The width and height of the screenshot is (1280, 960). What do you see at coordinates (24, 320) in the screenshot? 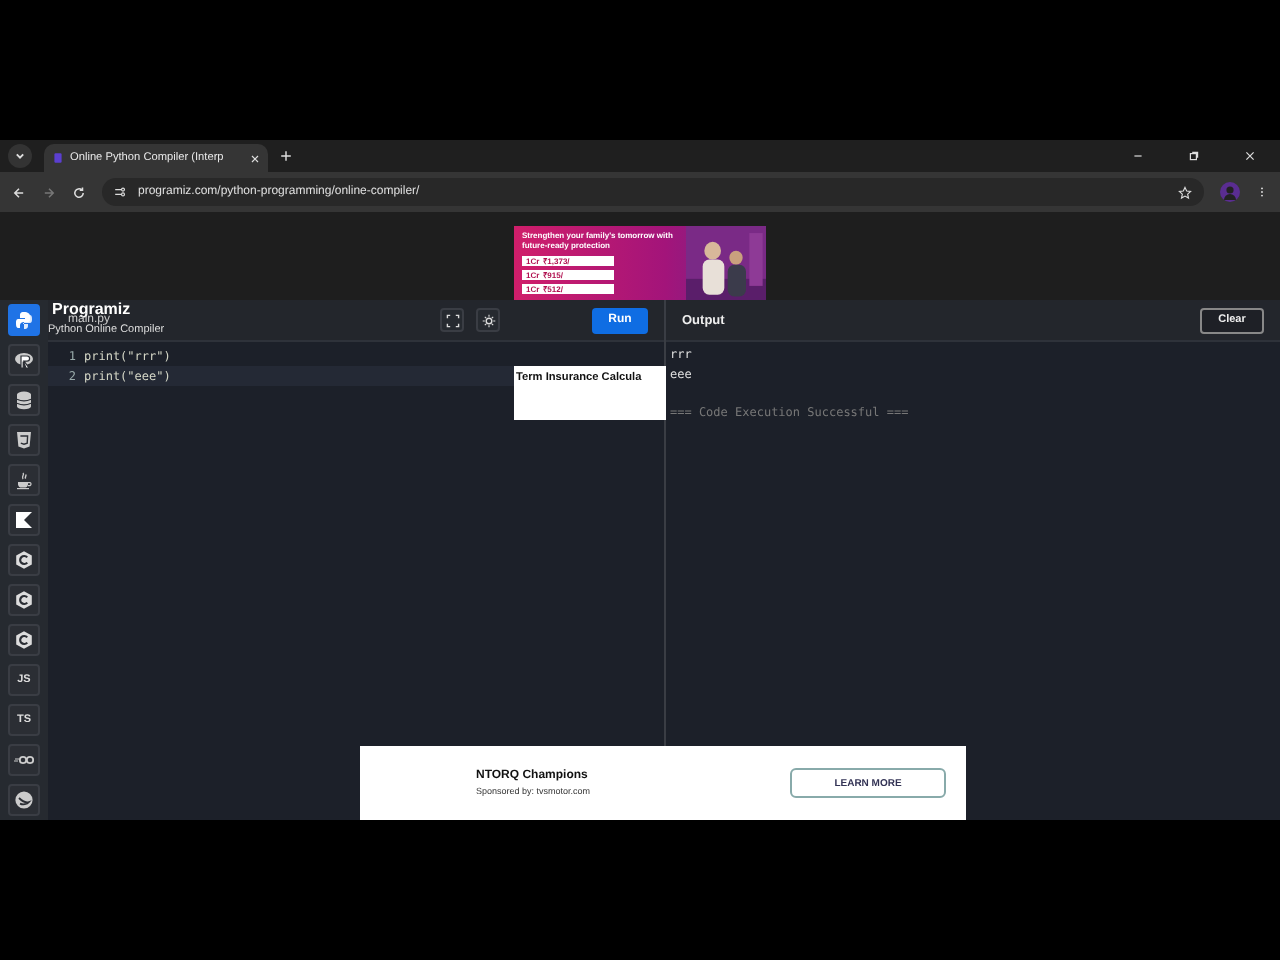
I see `python-icon` at bounding box center [24, 320].